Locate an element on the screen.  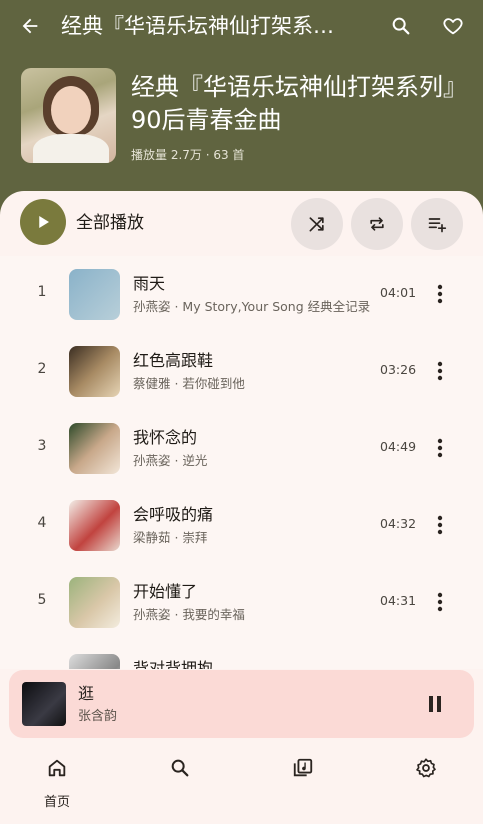
song-duration: 04:01 is located at coordinates (398, 292).